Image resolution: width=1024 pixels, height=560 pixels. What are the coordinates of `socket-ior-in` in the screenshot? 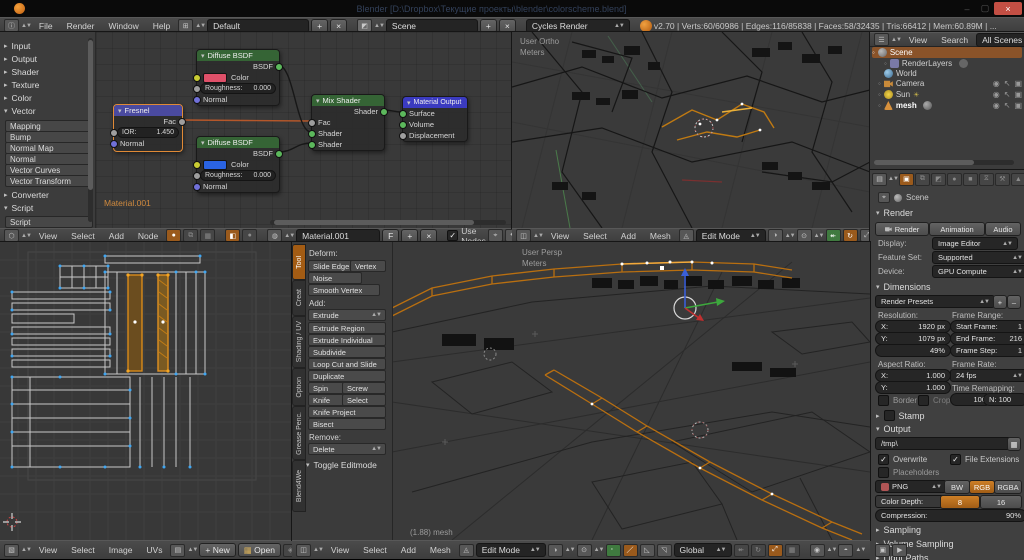 It's located at (114, 133).